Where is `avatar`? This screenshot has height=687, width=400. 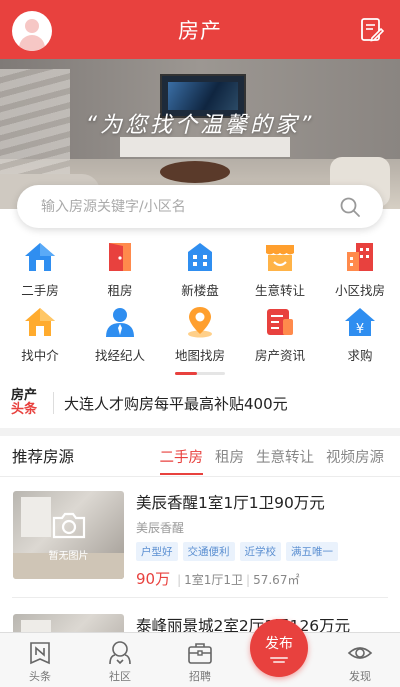
avatar is located at coordinates (32, 31).